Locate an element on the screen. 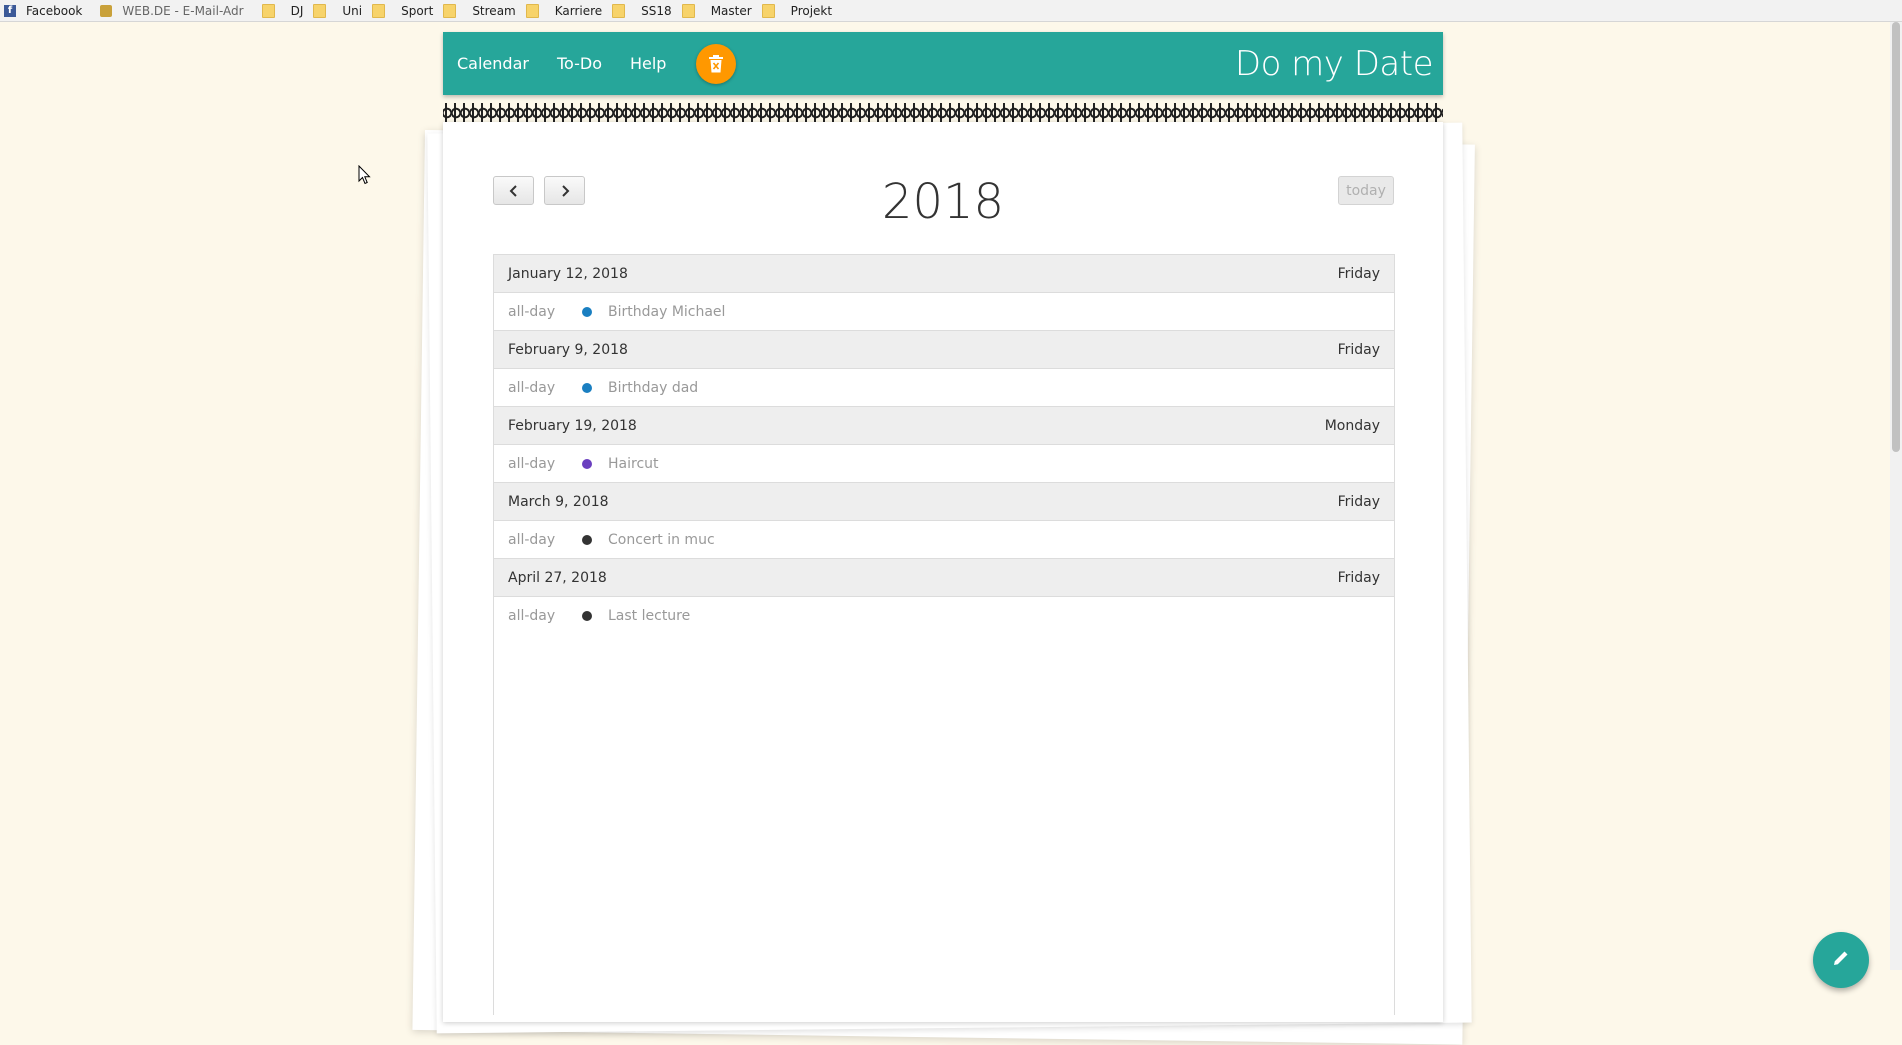 This screenshot has height=1045, width=1902. nav-calendar: Calendar is located at coordinates (493, 63).